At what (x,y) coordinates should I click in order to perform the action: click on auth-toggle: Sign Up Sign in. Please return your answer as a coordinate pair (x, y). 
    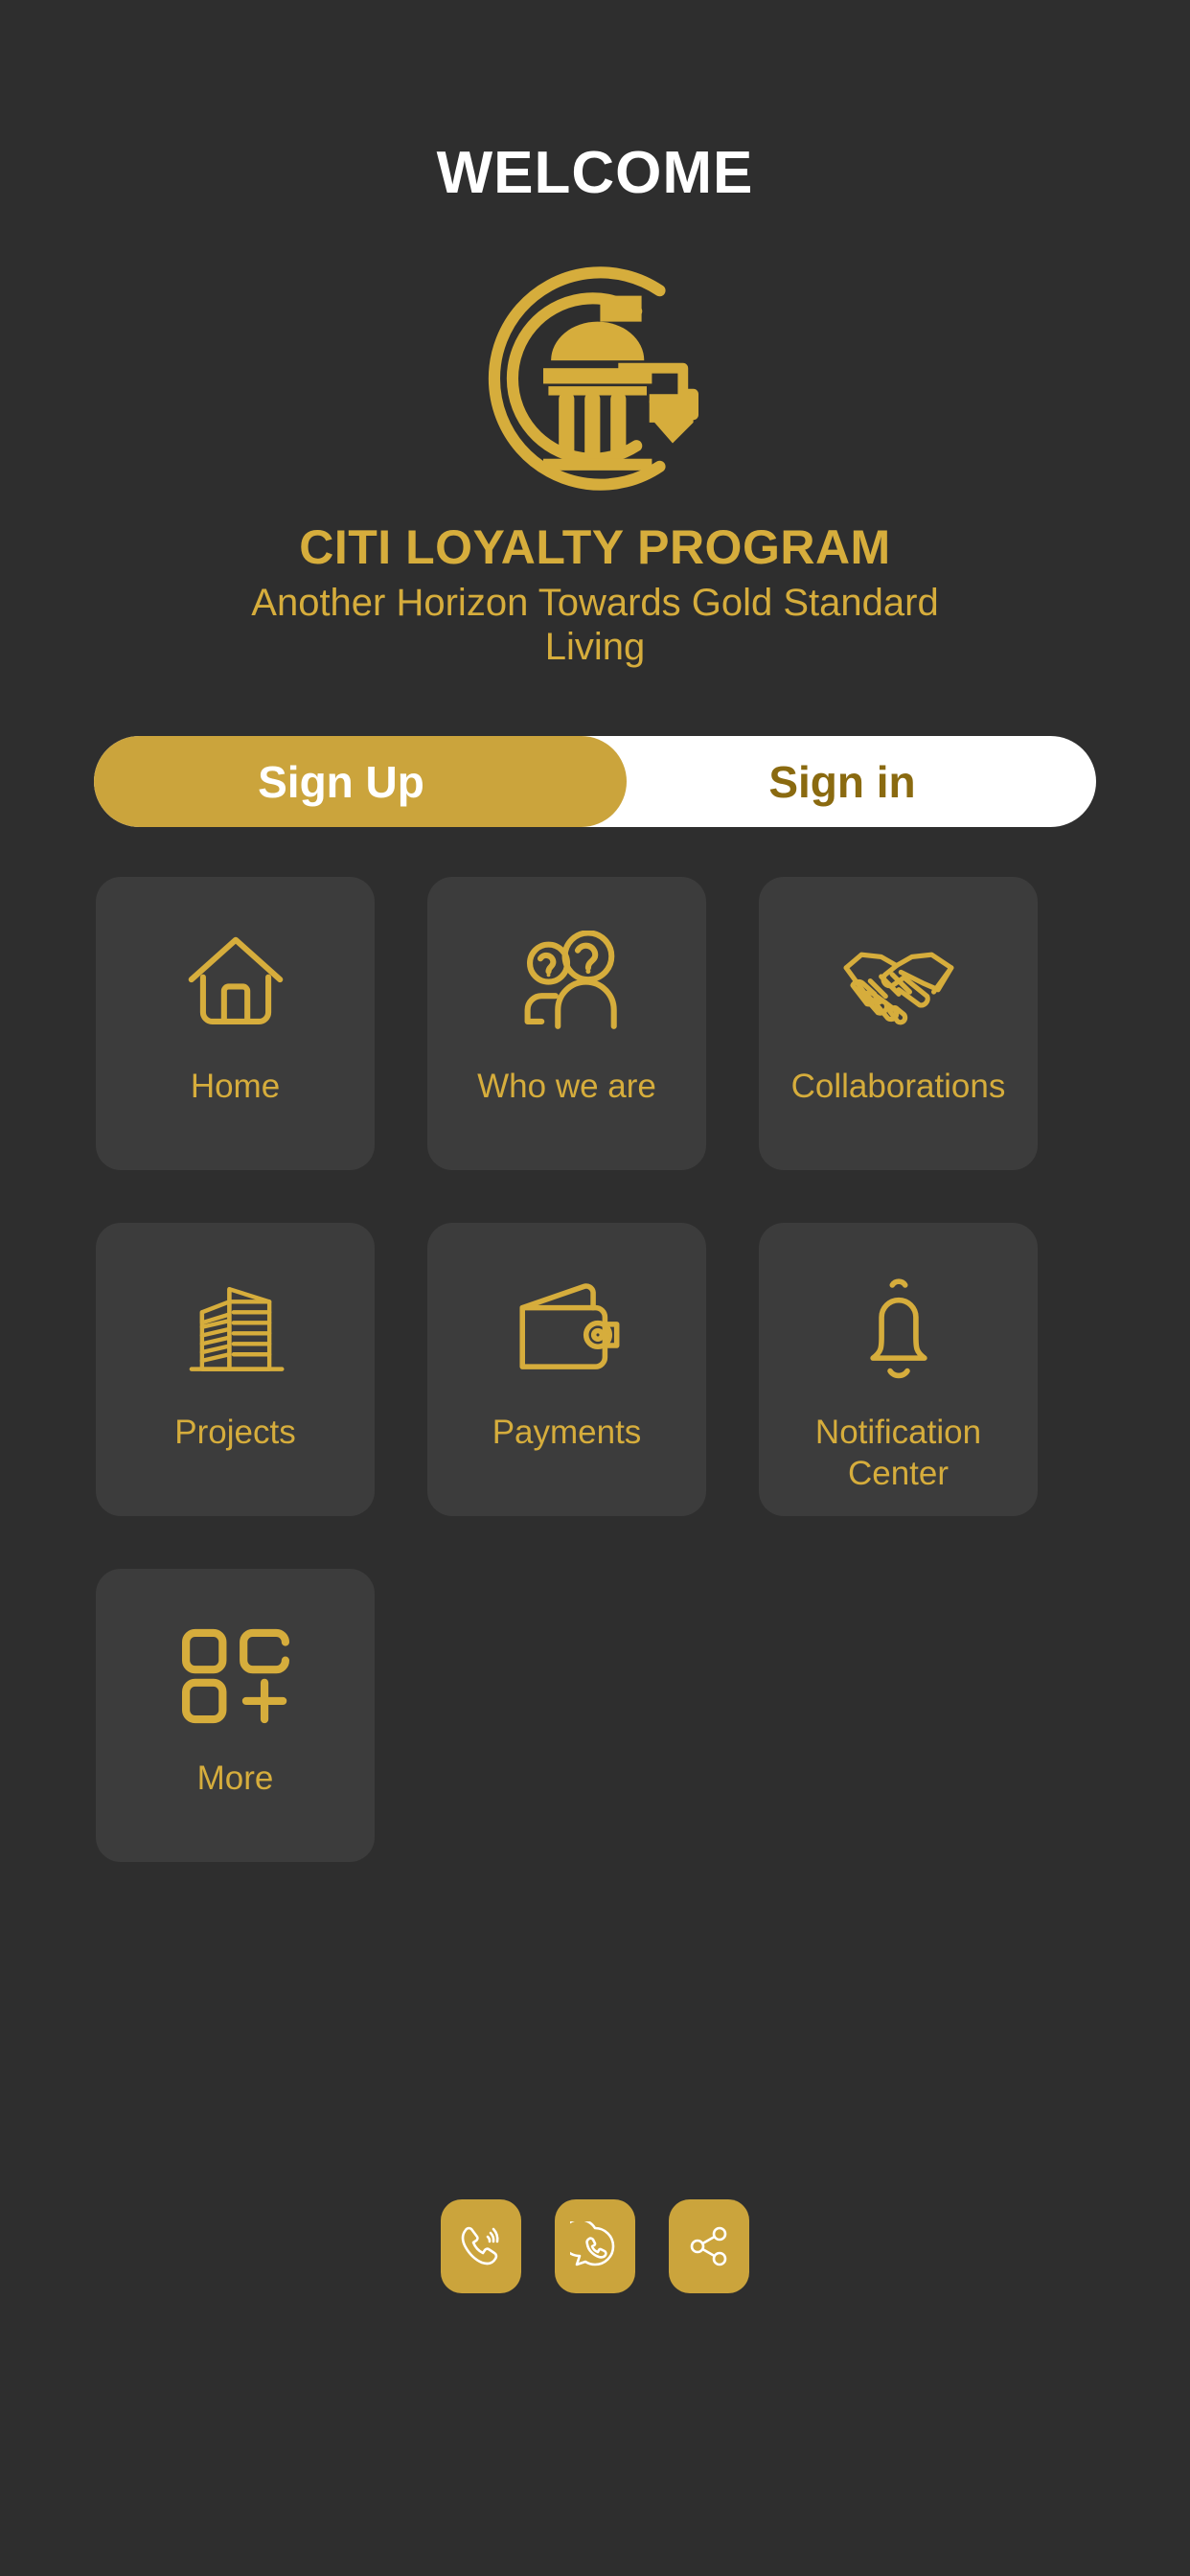
    Looking at the image, I should click on (595, 782).